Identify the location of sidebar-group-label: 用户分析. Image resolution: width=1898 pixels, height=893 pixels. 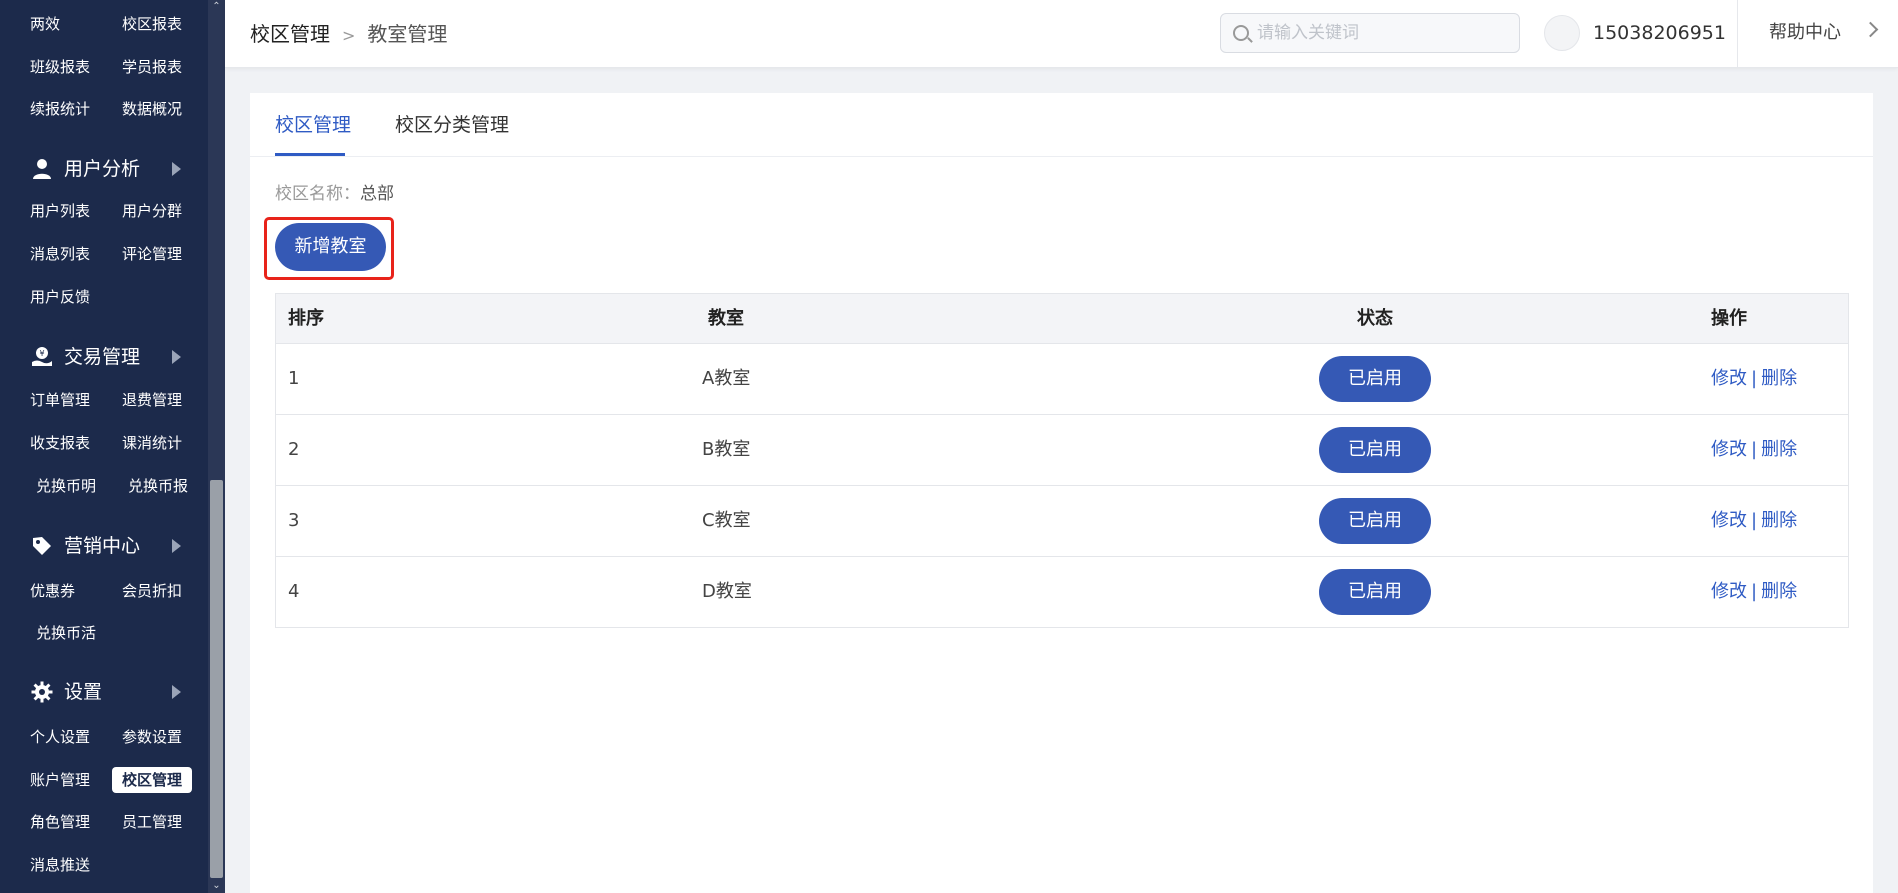
(102, 169).